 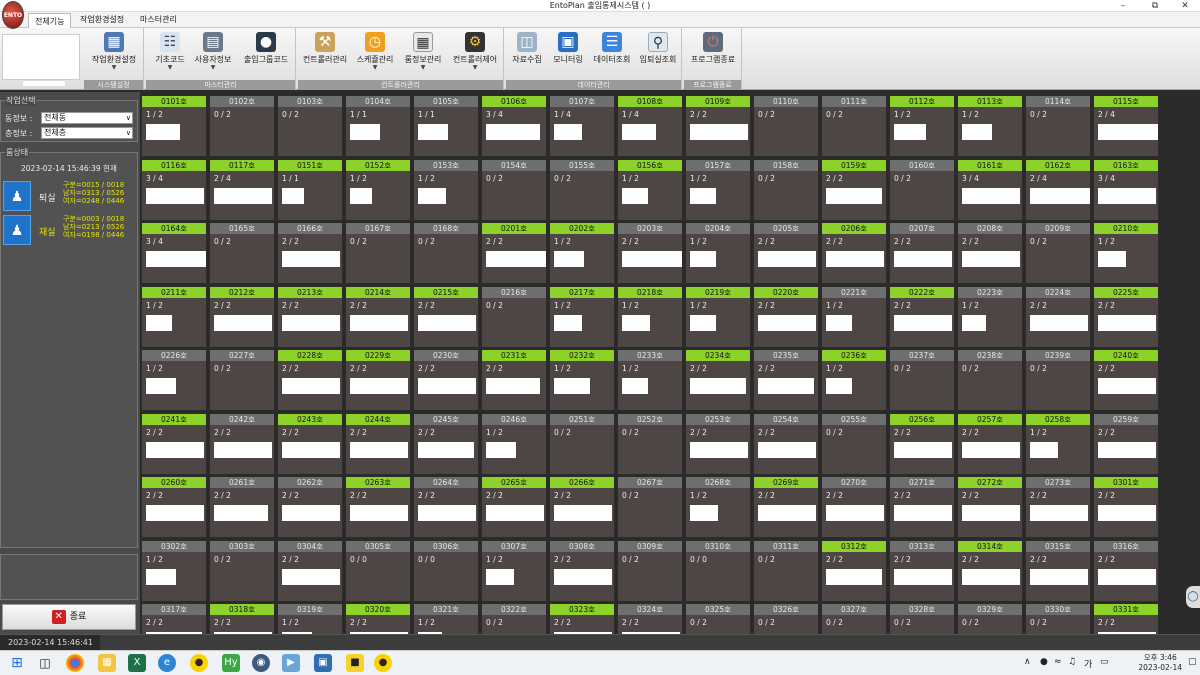 I want to click on work-settings-button: ▦ 작업환경설정 ▼, so click(x=114, y=53).